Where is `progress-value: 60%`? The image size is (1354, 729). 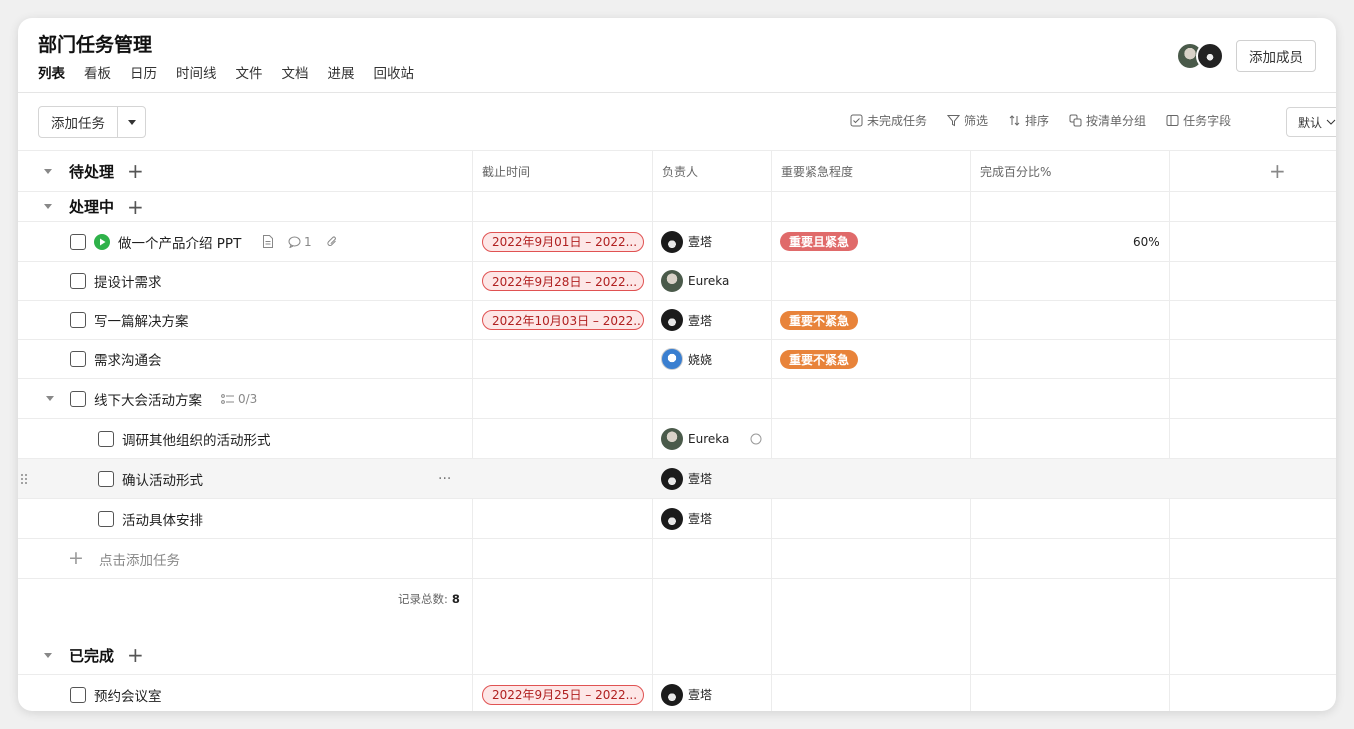
progress-value: 60% is located at coordinates (1146, 241).